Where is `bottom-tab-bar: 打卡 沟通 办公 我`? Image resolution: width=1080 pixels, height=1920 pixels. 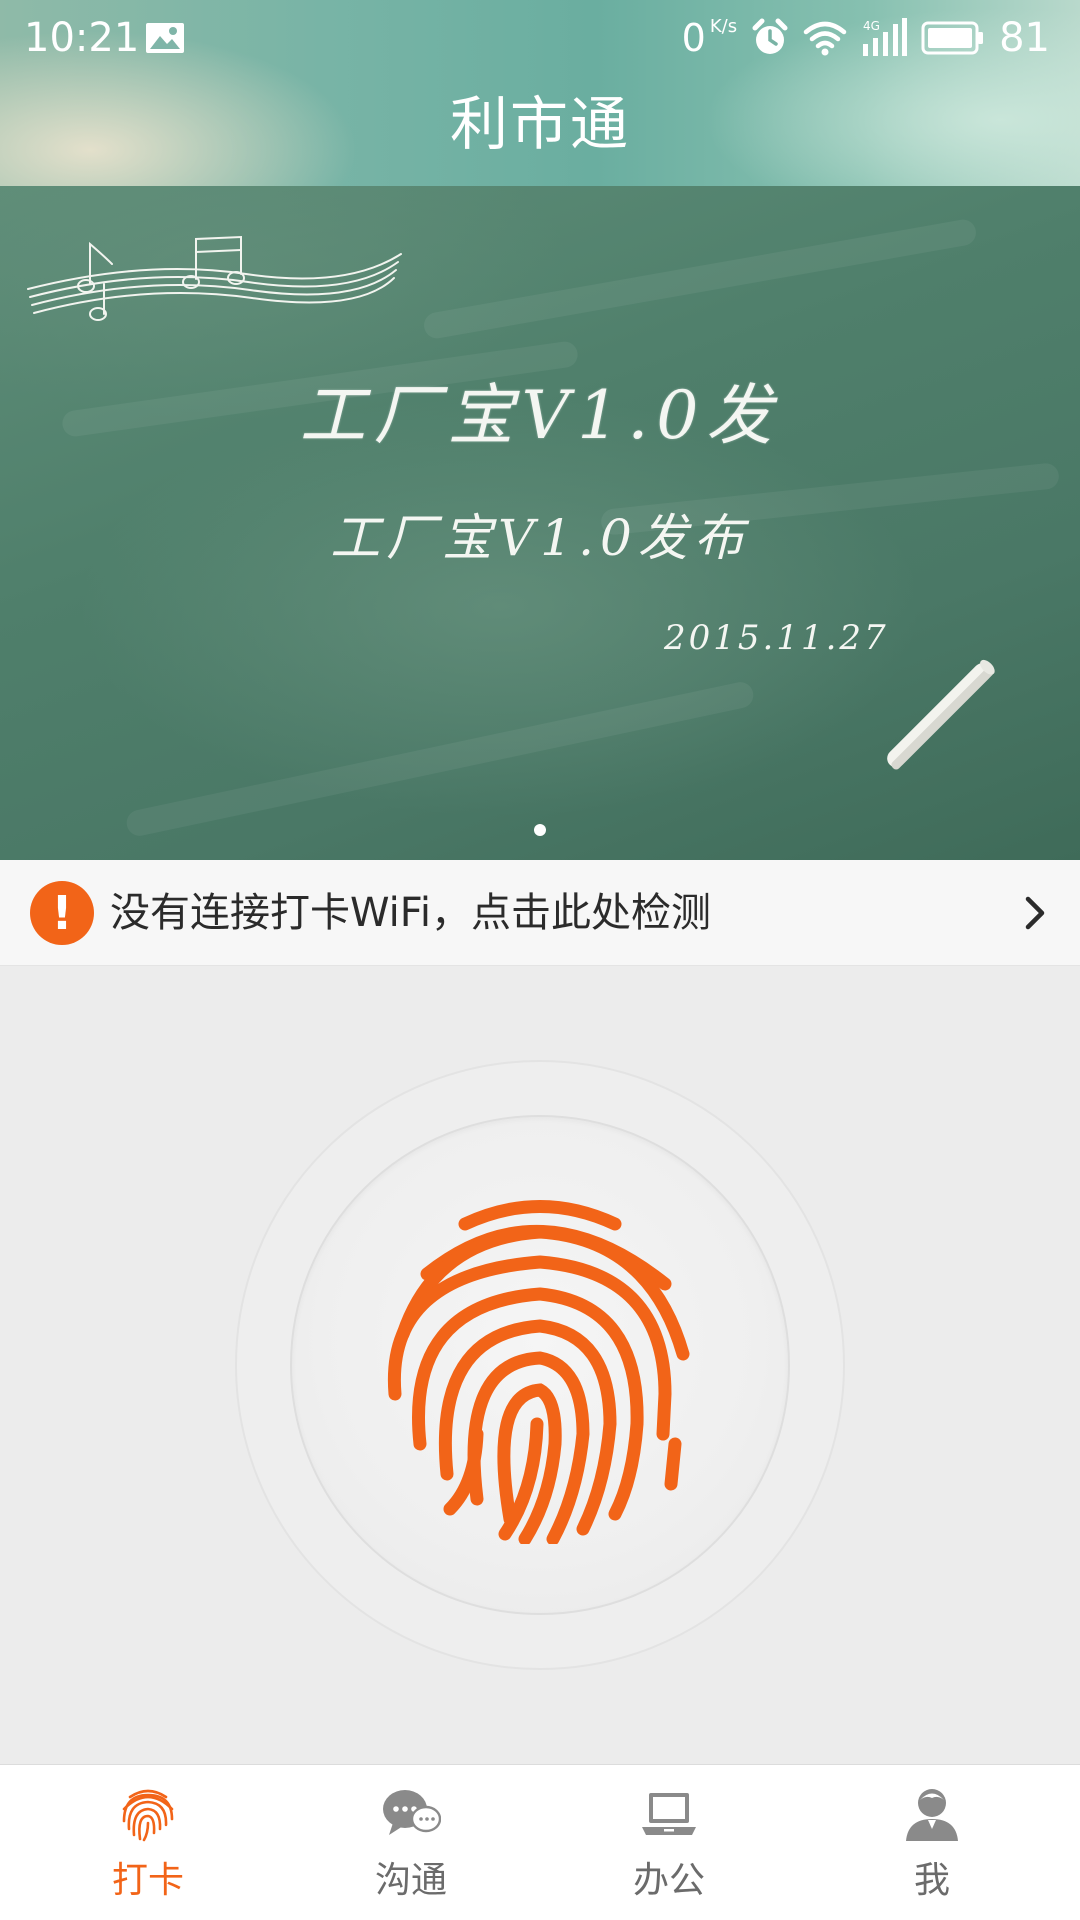
bottom-tab-bar: 打卡 沟通 办公 我 is located at coordinates (540, 1842).